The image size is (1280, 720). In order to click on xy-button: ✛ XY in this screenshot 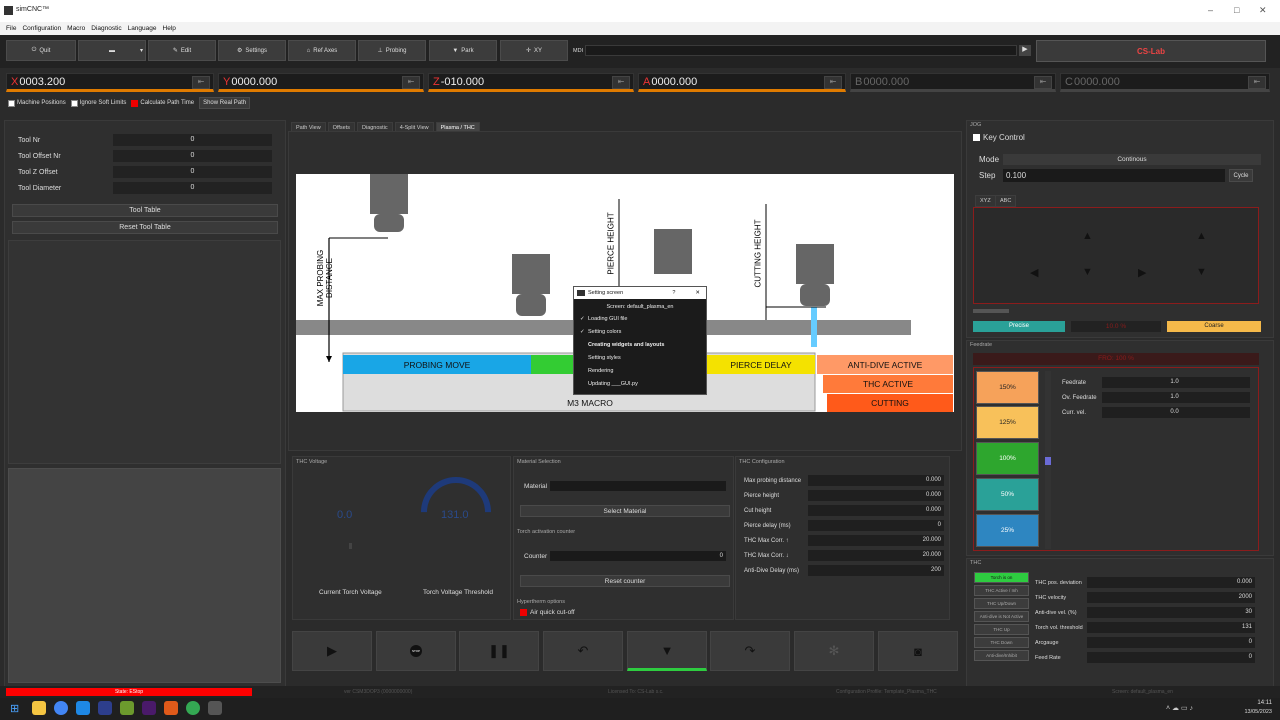, I will do `click(534, 50)`.